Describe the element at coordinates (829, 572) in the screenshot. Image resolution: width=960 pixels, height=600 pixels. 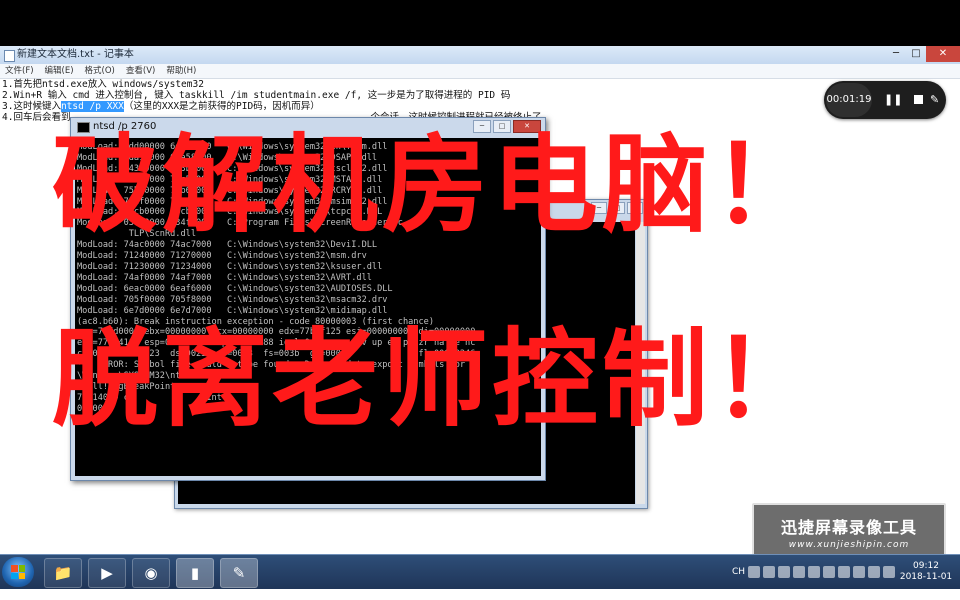
I see `security-icon` at that location.